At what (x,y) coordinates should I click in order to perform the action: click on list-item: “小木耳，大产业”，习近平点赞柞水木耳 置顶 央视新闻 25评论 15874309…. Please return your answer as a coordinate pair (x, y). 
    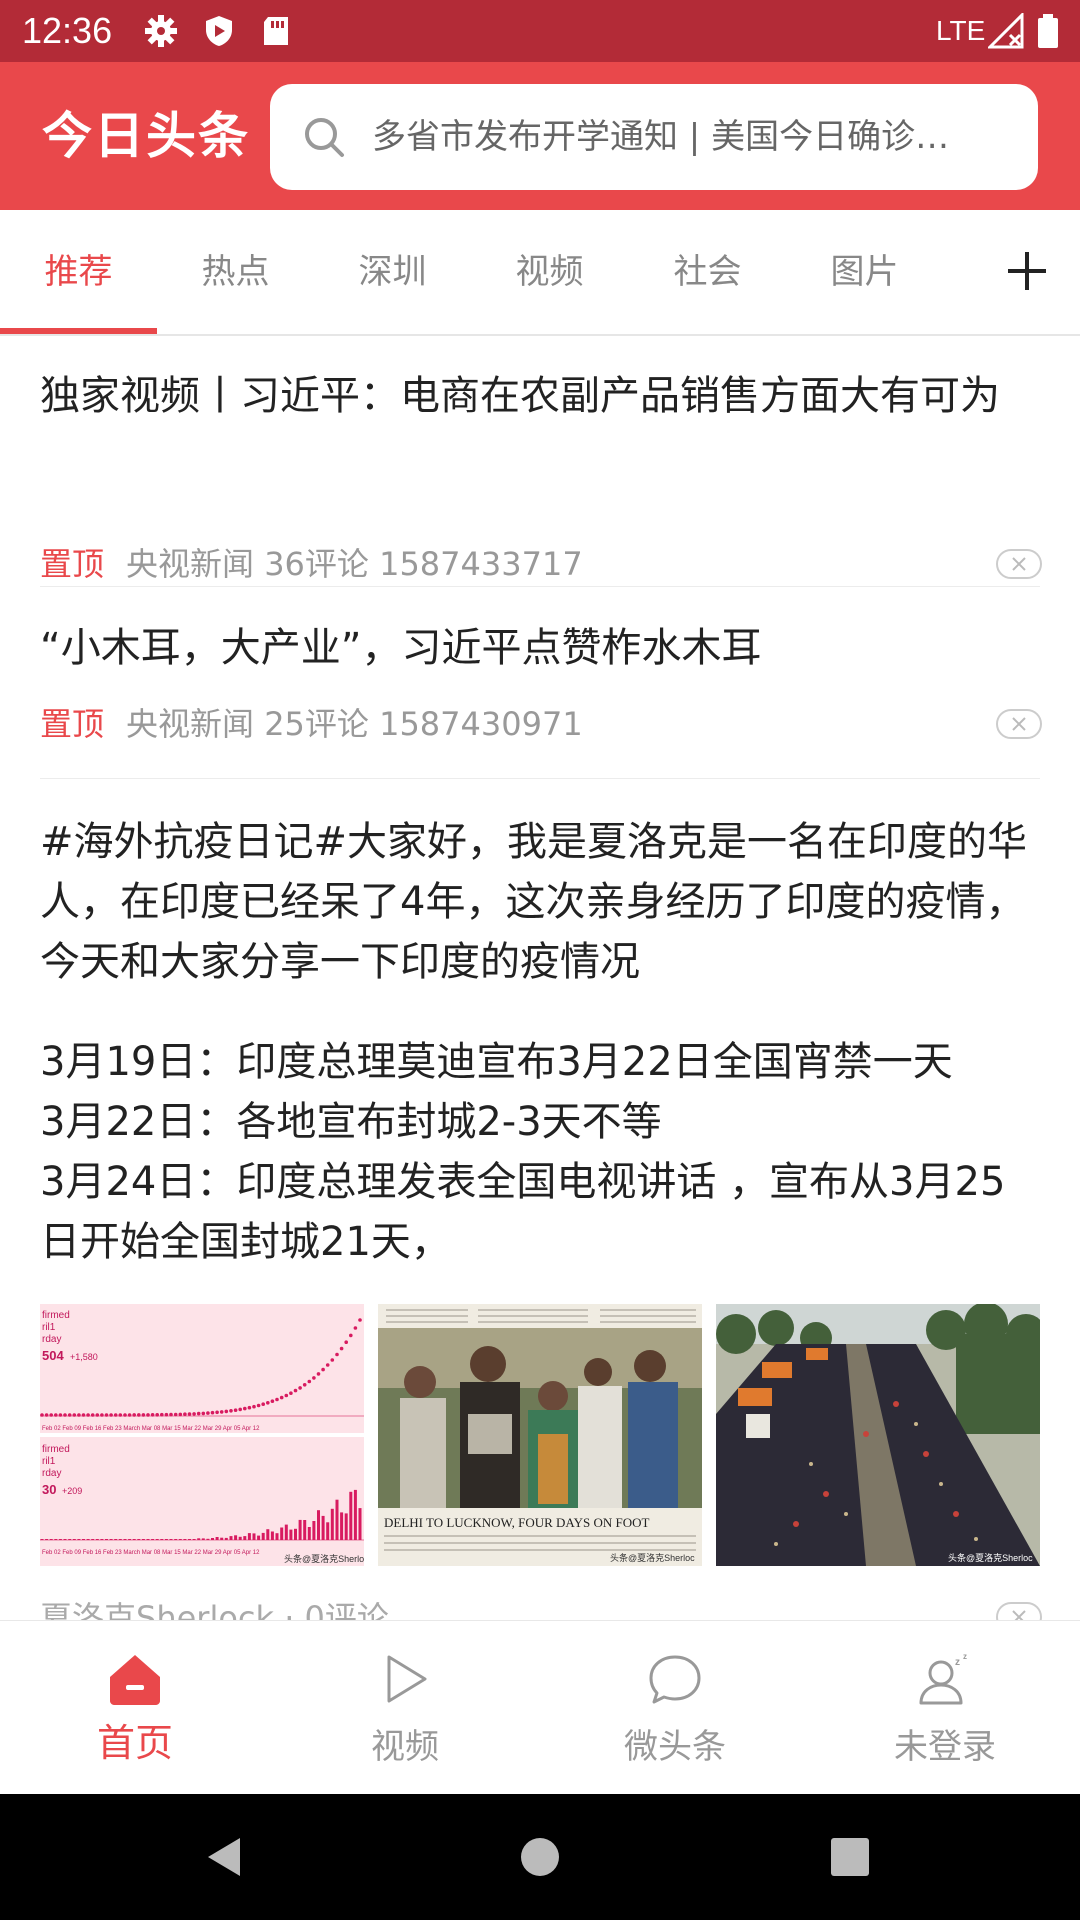
    Looking at the image, I should click on (541, 688).